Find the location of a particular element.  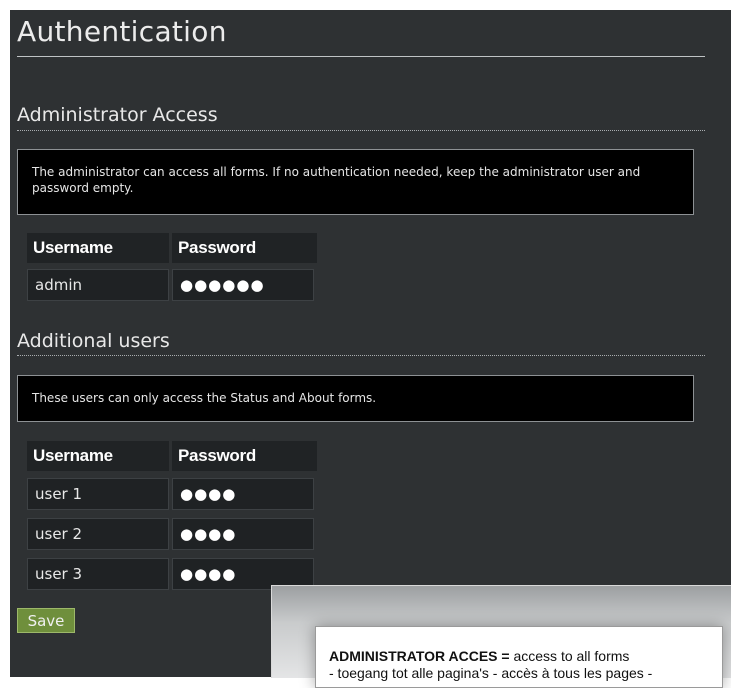

users-username-header: Username is located at coordinates (98, 456).